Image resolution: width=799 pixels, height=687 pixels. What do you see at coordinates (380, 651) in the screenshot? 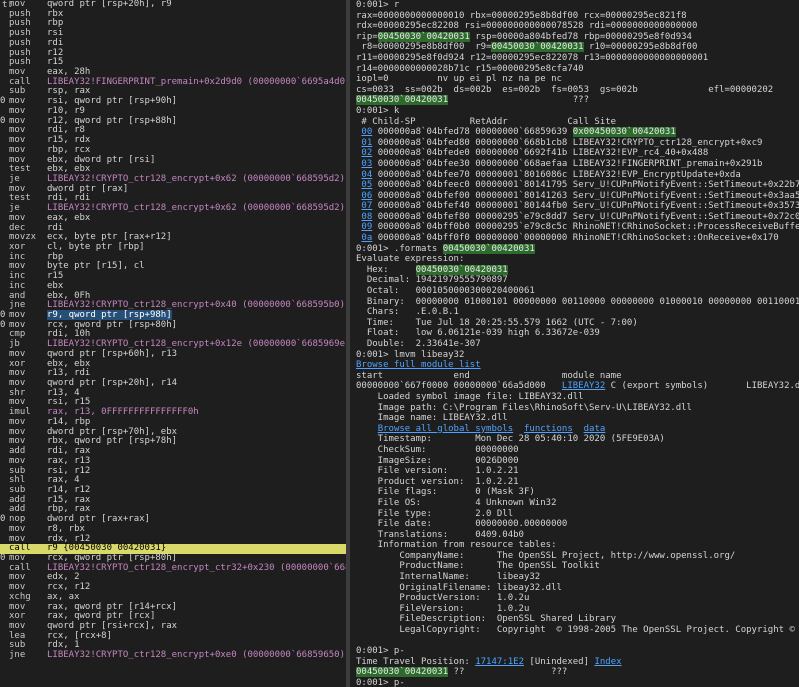
I see `text: 0:001> p-` at bounding box center [380, 651].